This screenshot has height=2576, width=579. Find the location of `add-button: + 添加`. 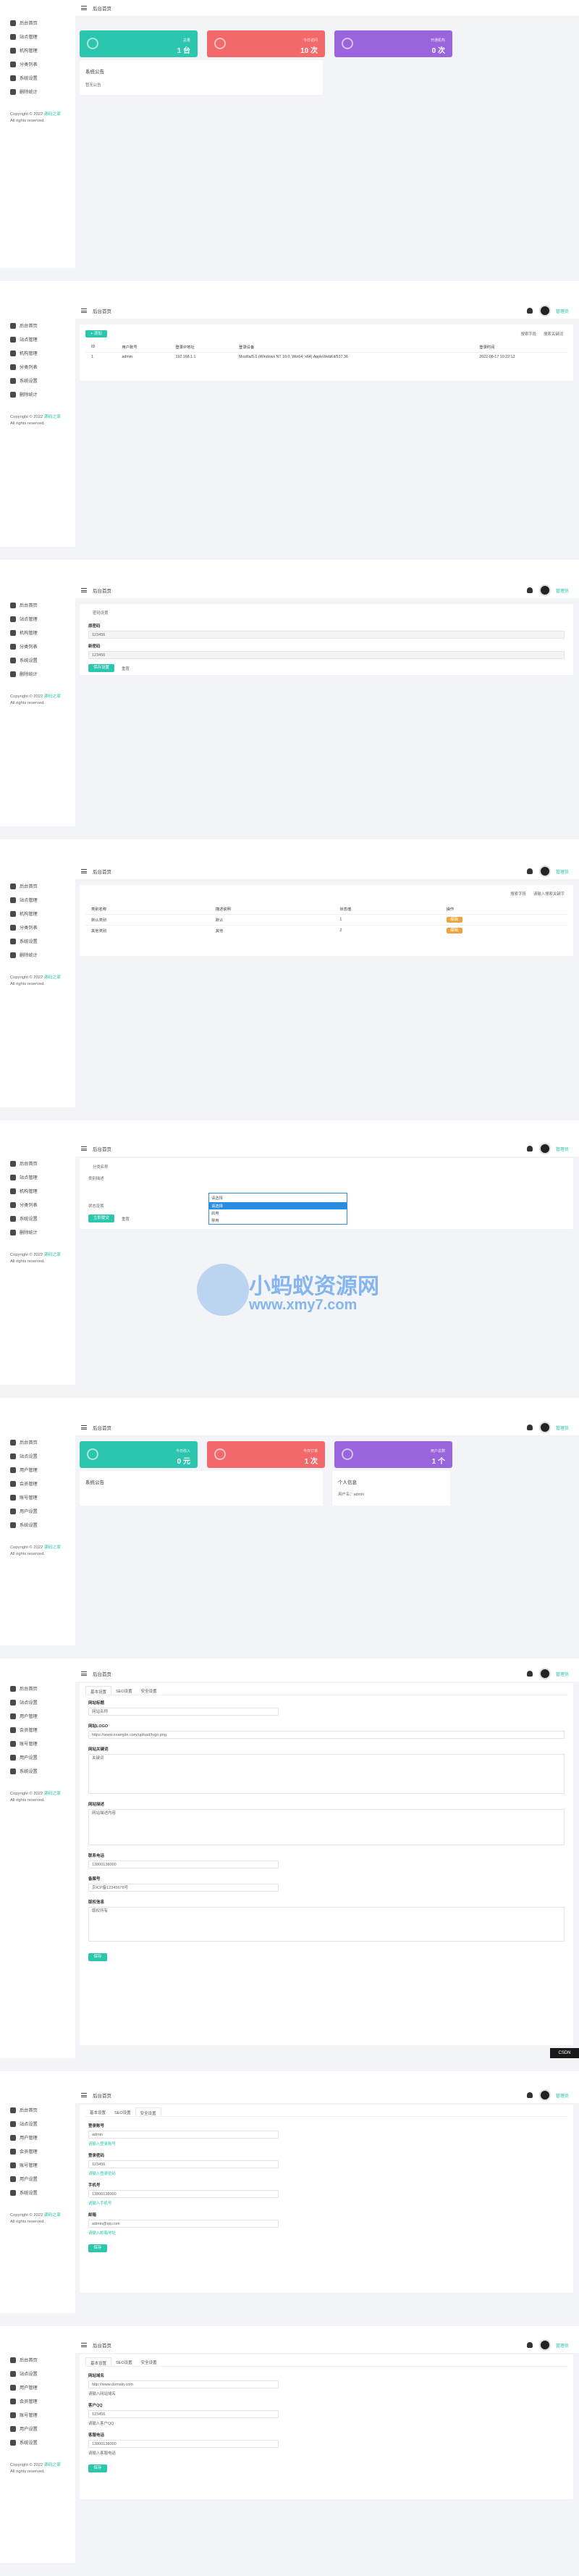

add-button: + 添加 is located at coordinates (96, 333).